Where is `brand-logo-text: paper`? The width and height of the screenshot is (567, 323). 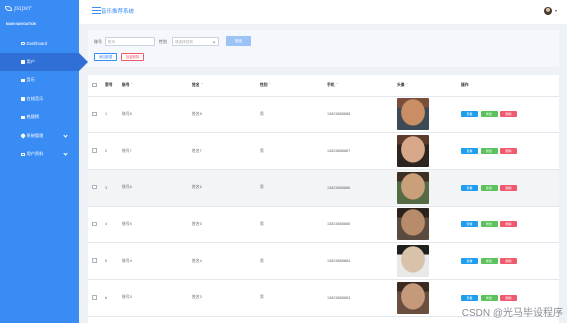 brand-logo-text: paper is located at coordinates (23, 8).